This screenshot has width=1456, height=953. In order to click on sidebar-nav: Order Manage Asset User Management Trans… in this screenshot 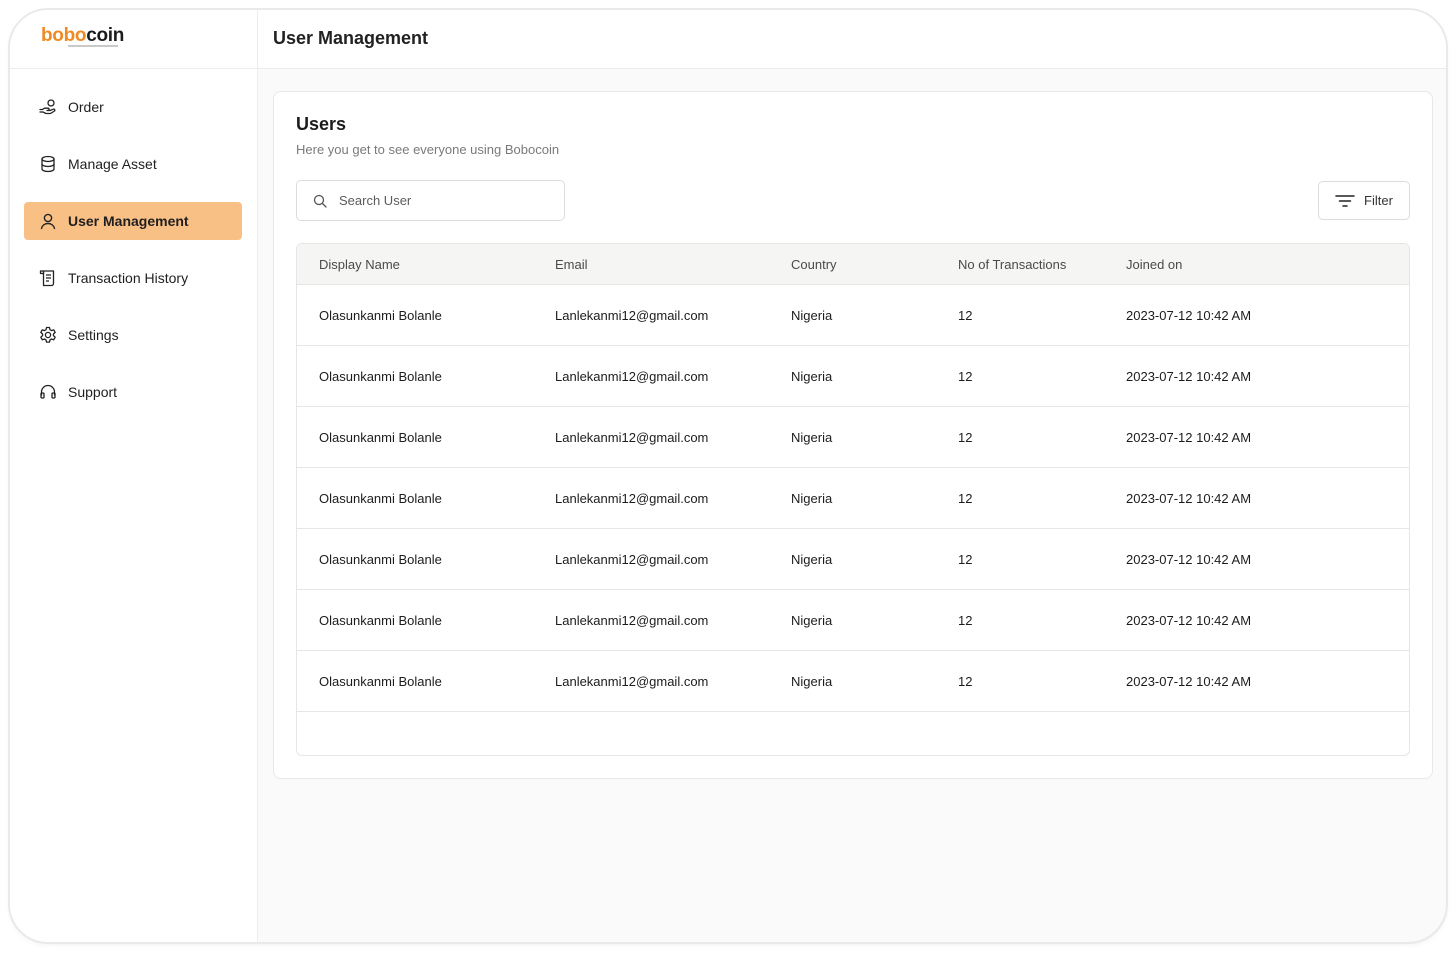, I will do `click(133, 259)`.